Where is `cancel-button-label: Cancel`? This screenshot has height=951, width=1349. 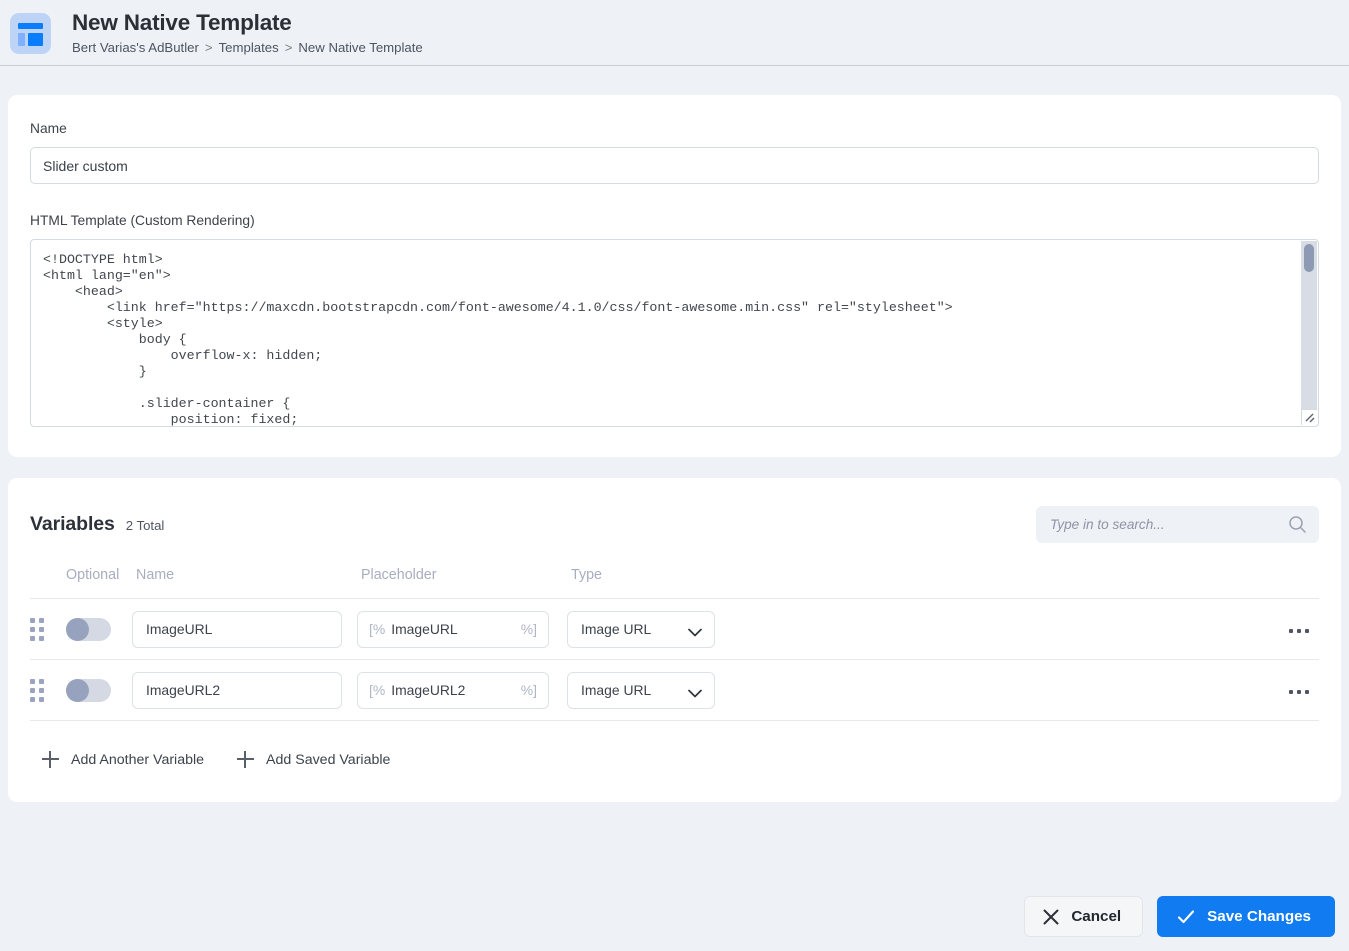 cancel-button-label: Cancel is located at coordinates (1096, 916).